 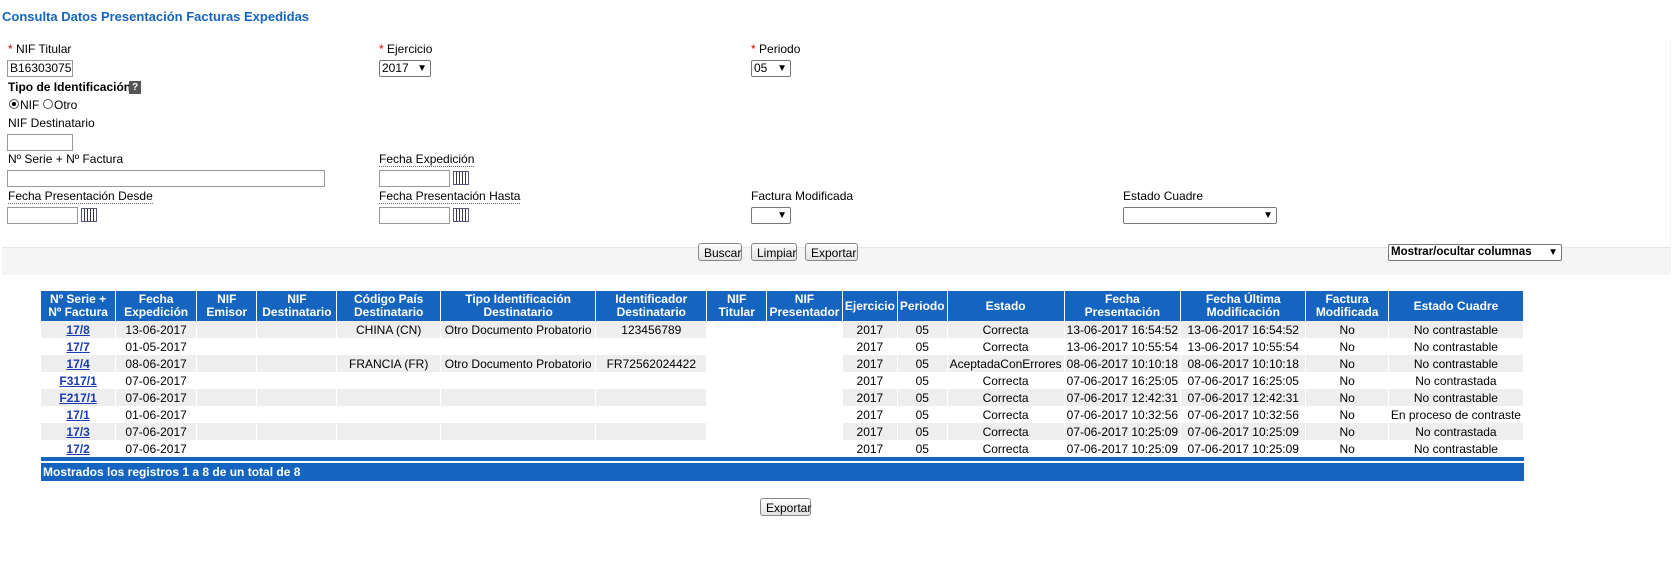 What do you see at coordinates (48, 104) in the screenshot?
I see `radio-otro` at bounding box center [48, 104].